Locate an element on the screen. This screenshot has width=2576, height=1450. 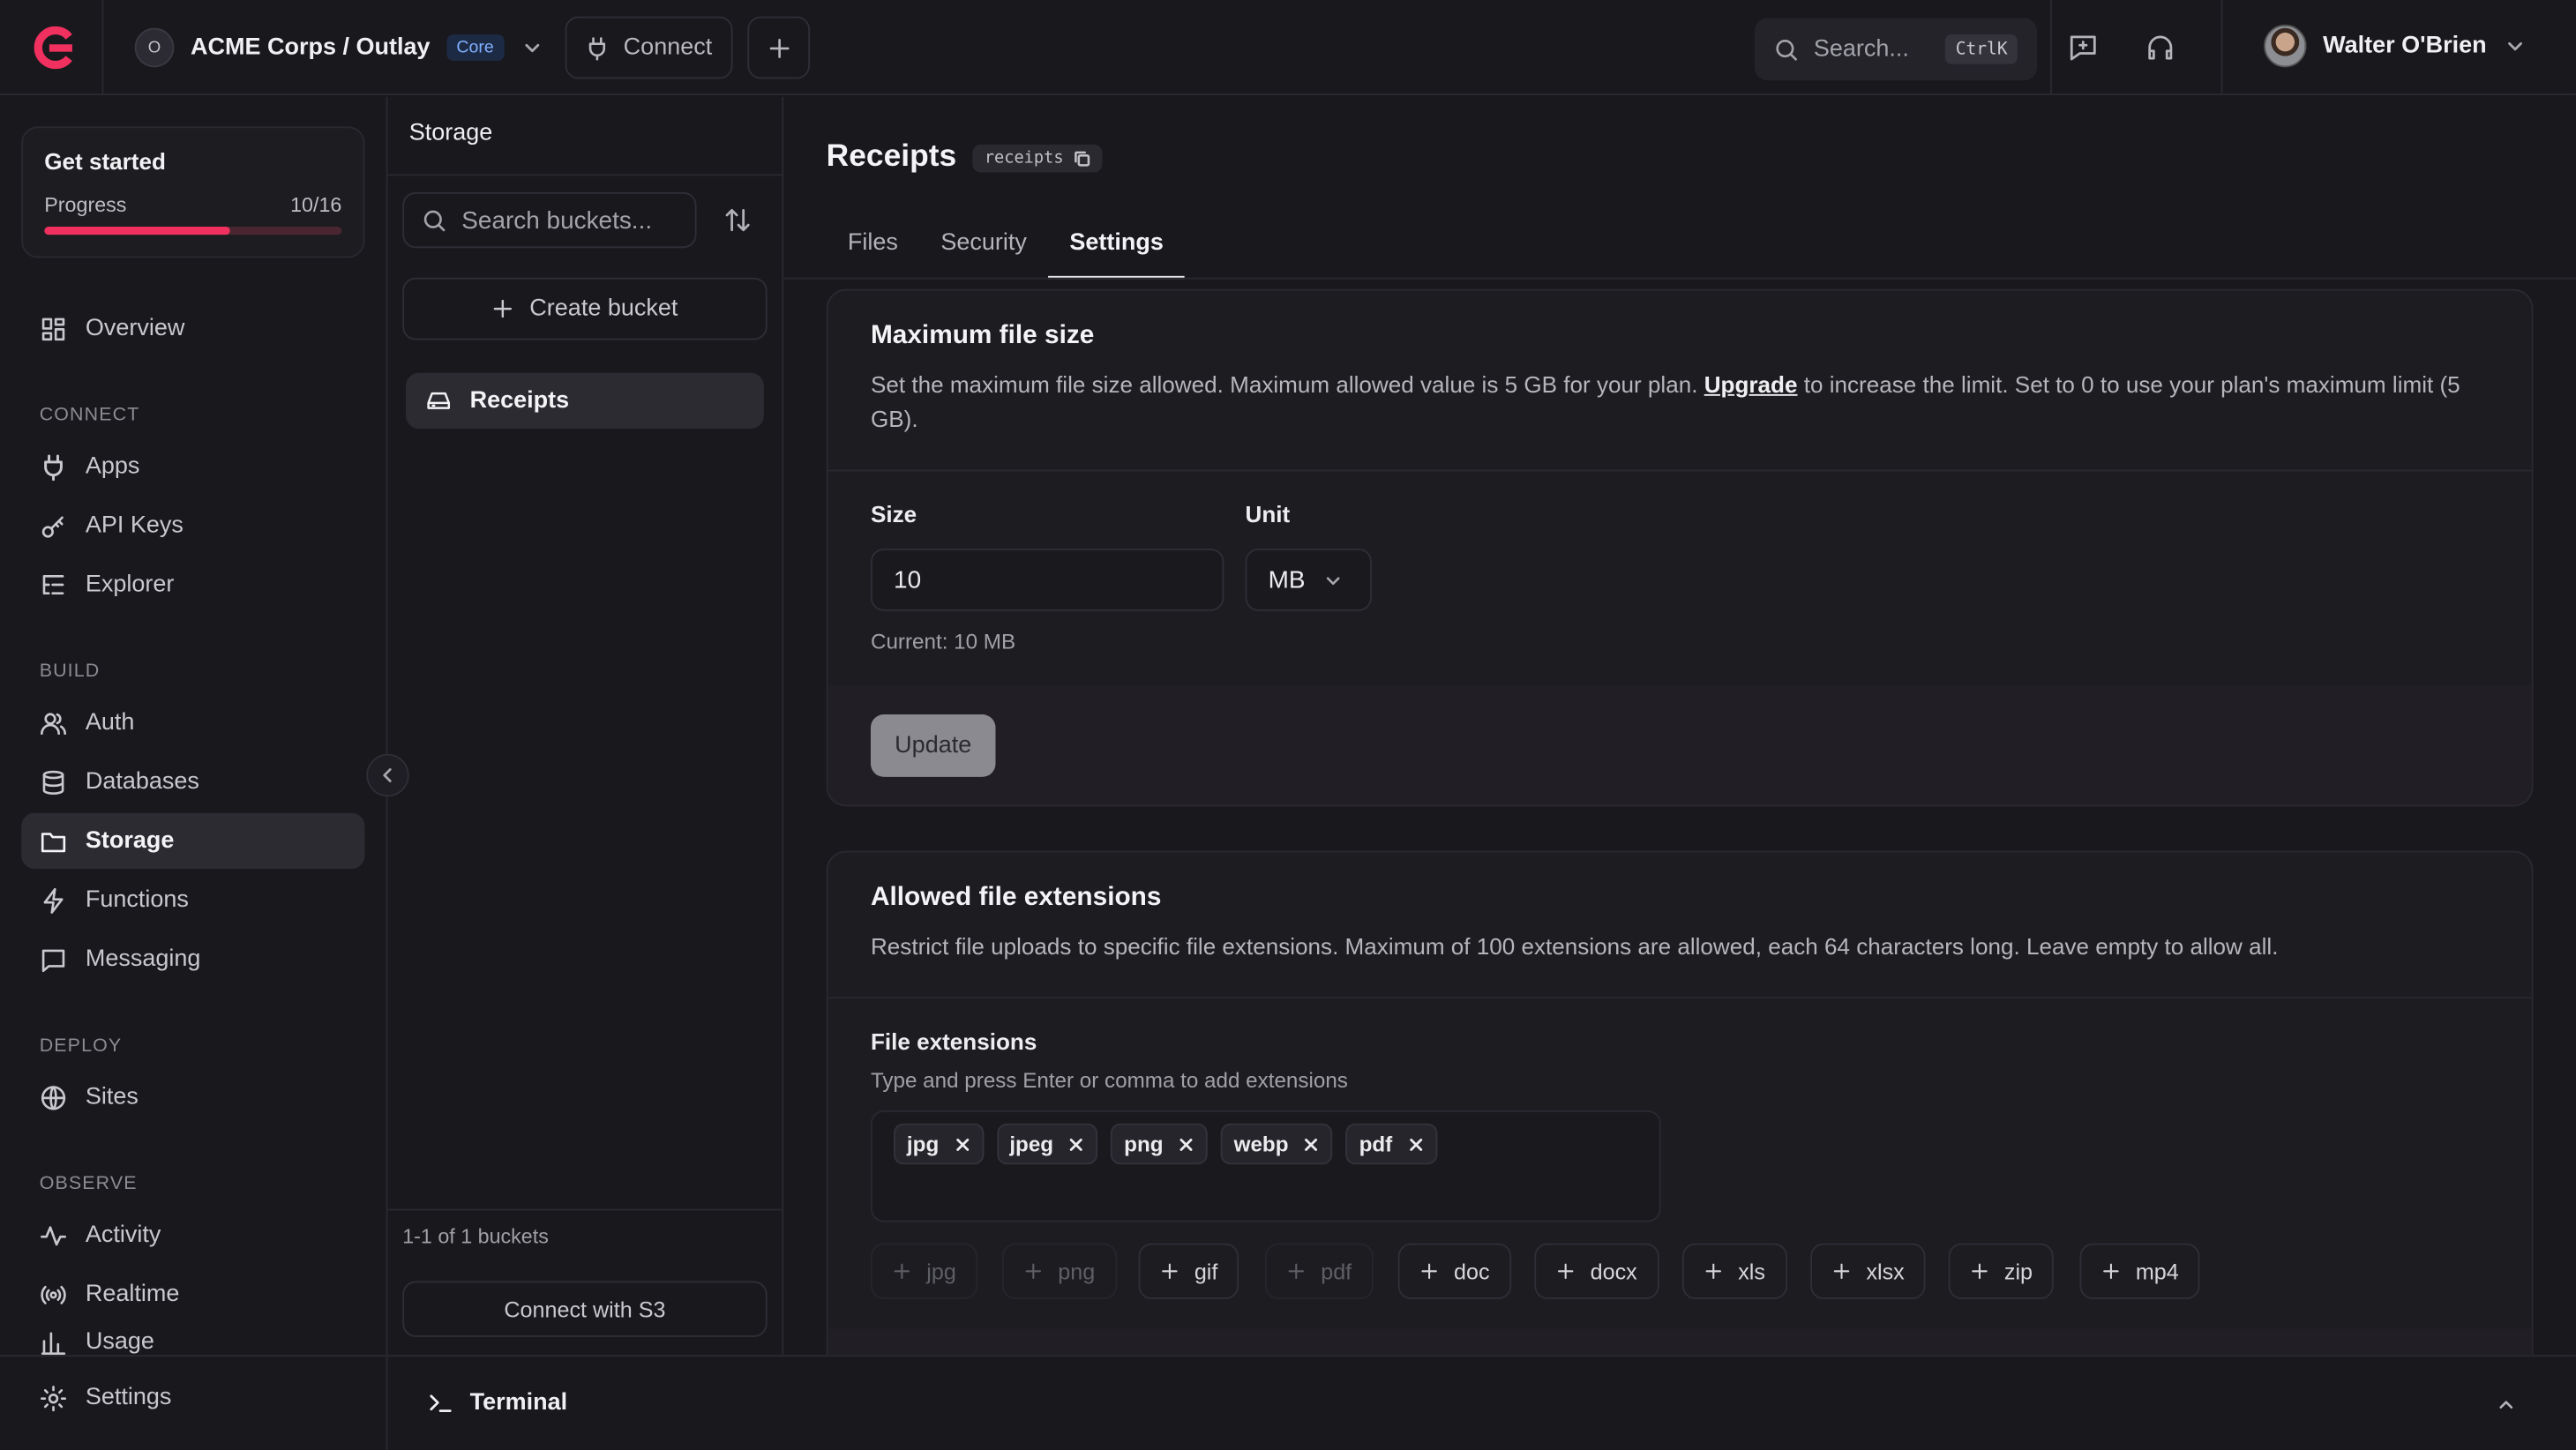
feedback-icon is located at coordinates (2084, 47).